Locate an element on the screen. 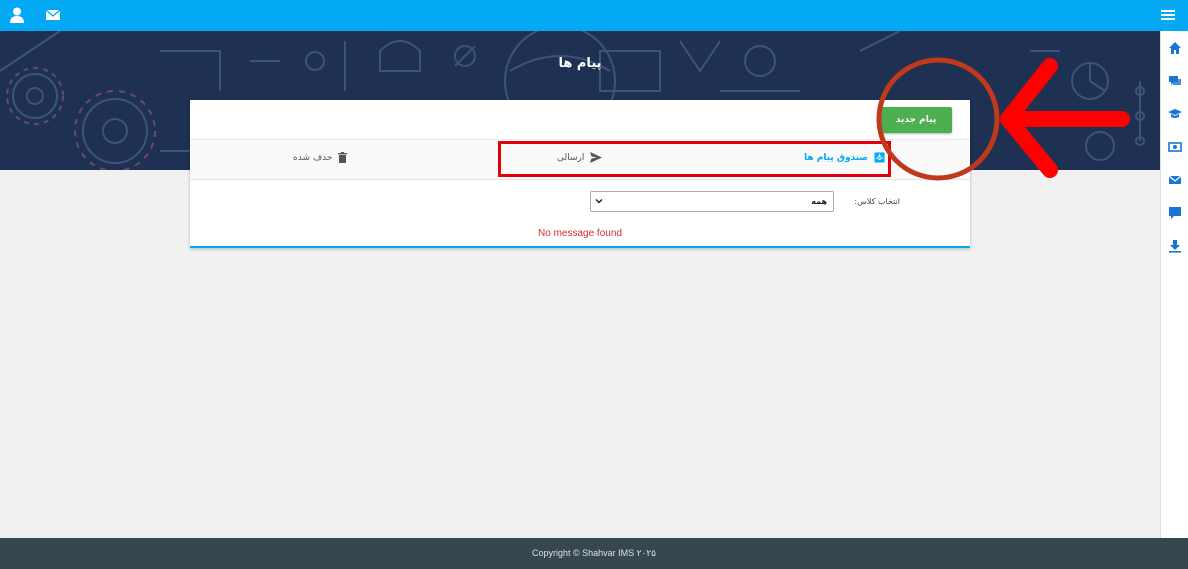 Image resolution: width=1188 pixels, height=569 pixels. annotation-overlay is located at coordinates (1003, 119).